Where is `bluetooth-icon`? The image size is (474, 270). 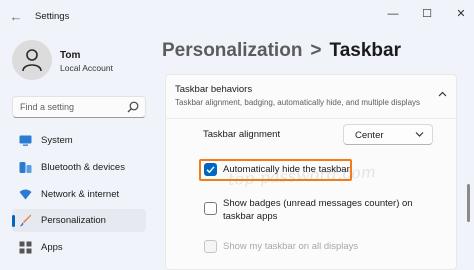
bluetooth-icon is located at coordinates (25, 167).